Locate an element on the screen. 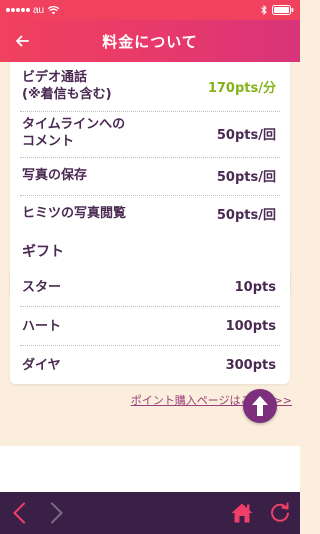 The height and width of the screenshot is (534, 320). gift-row-diamond: ダイヤ 300pts is located at coordinates (150, 365).